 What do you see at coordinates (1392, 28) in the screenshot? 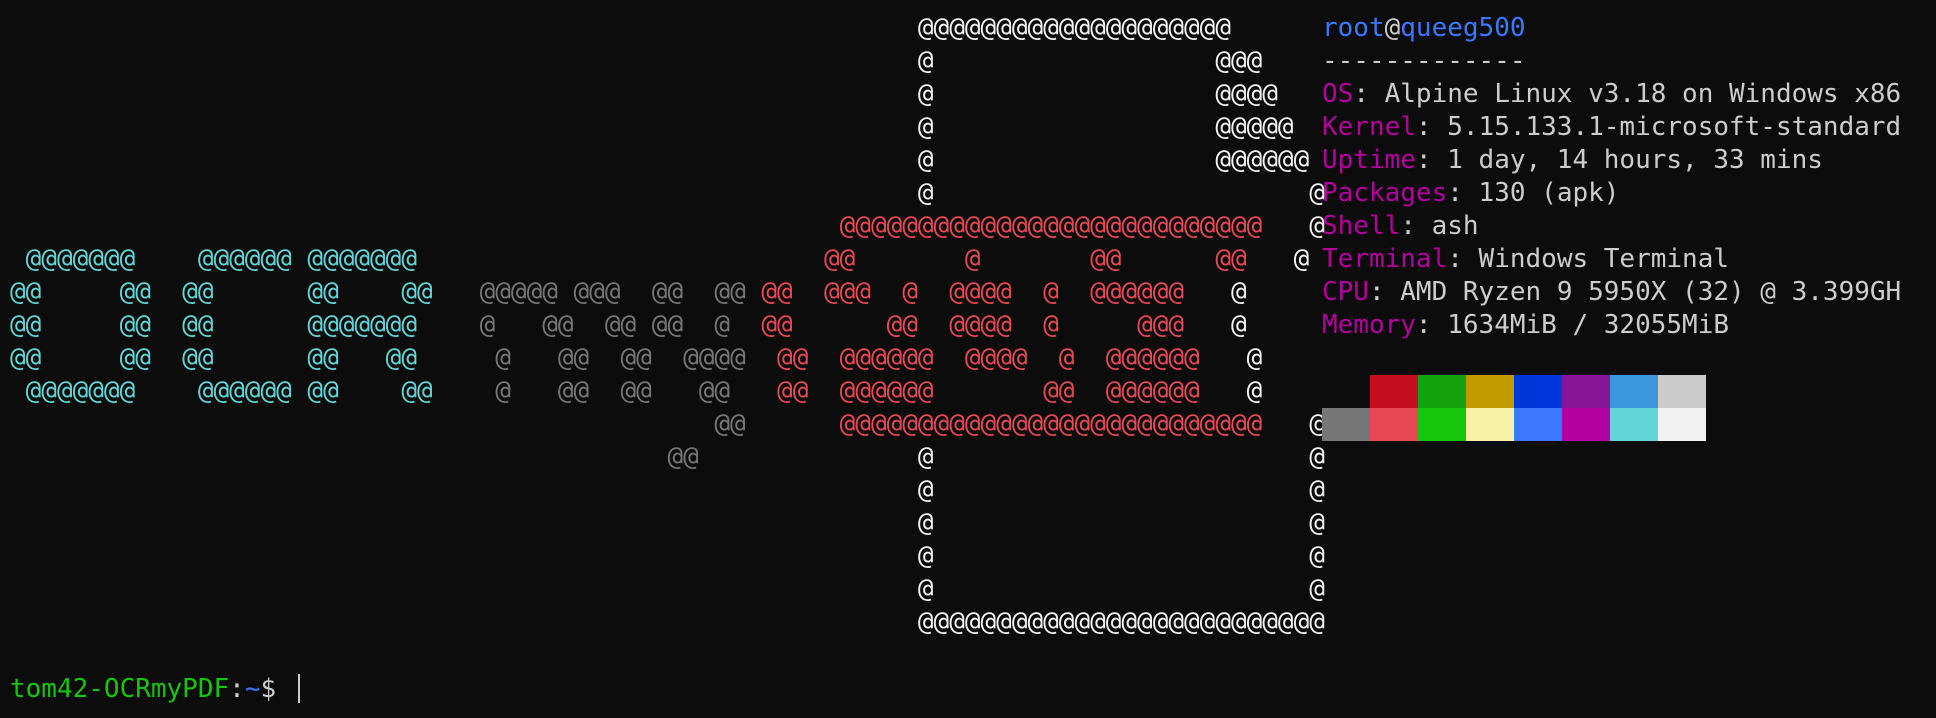
I see `info-at: @` at bounding box center [1392, 28].